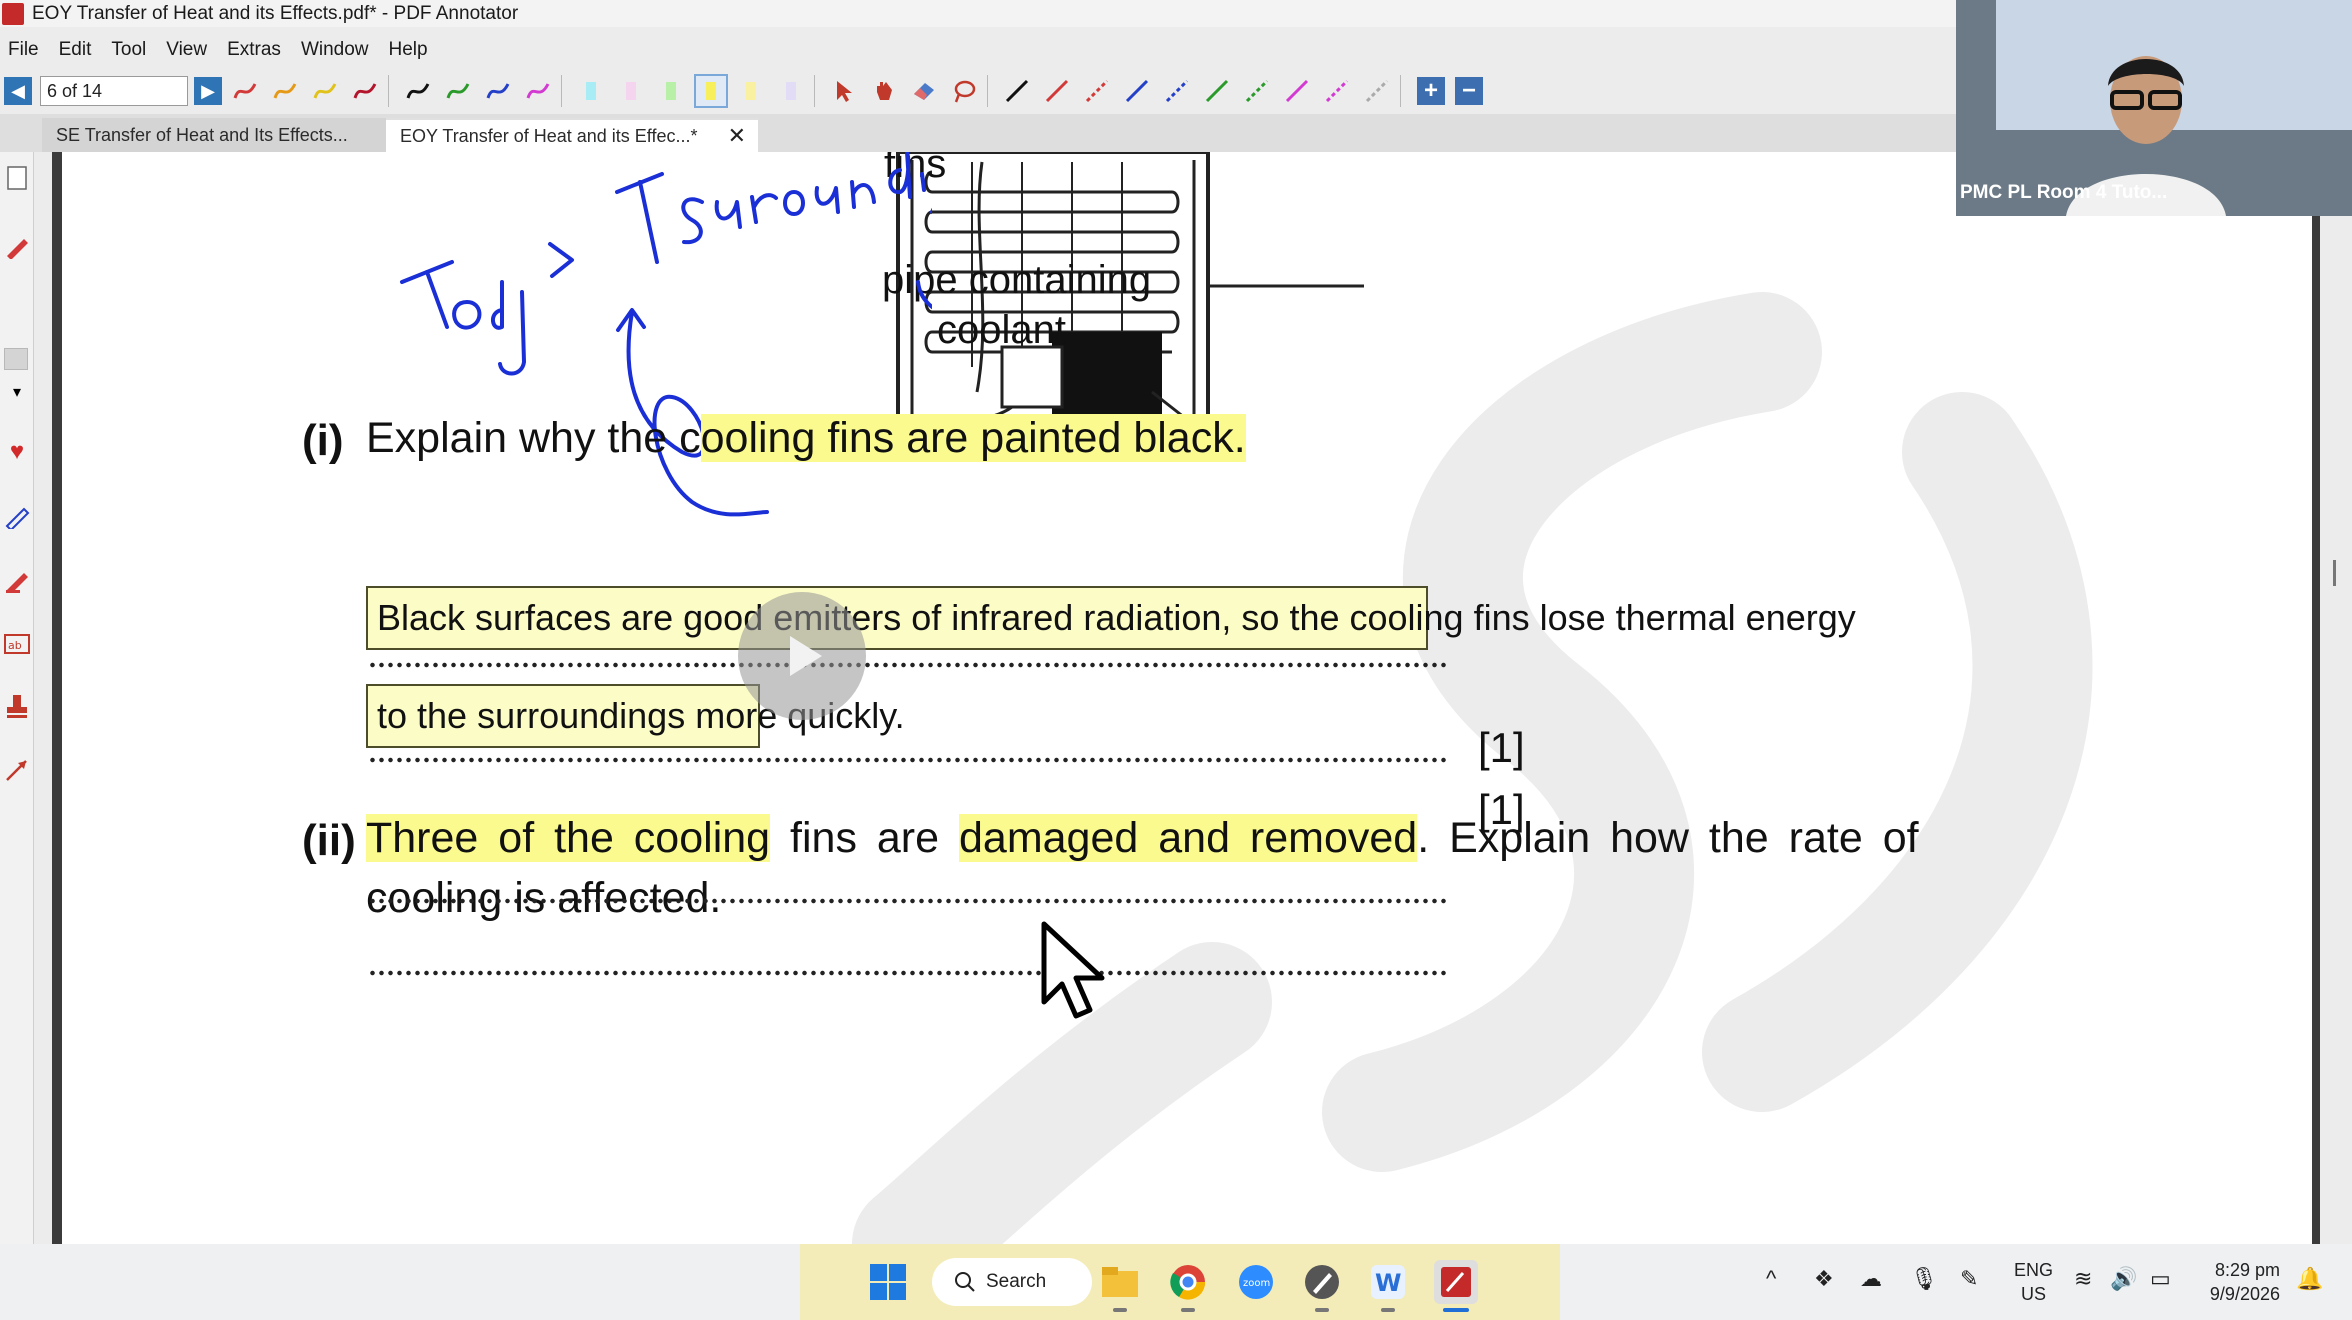  What do you see at coordinates (591, 91) in the screenshot?
I see `cyan-highlighter-icon` at bounding box center [591, 91].